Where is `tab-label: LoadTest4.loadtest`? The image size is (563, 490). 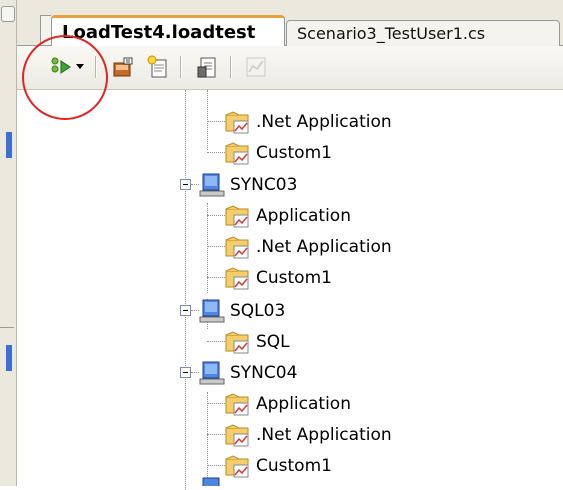 tab-label: LoadTest4.loadtest is located at coordinates (159, 32).